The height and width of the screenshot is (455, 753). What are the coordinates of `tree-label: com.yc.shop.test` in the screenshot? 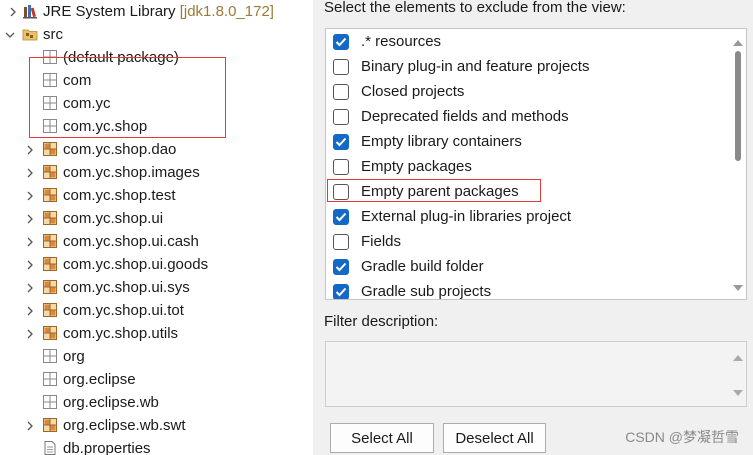 It's located at (119, 195).